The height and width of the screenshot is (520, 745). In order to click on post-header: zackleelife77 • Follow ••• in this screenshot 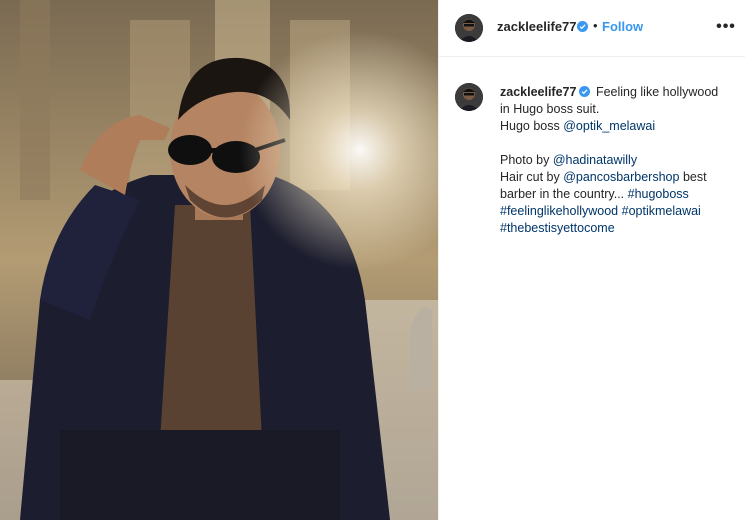, I will do `click(592, 28)`.